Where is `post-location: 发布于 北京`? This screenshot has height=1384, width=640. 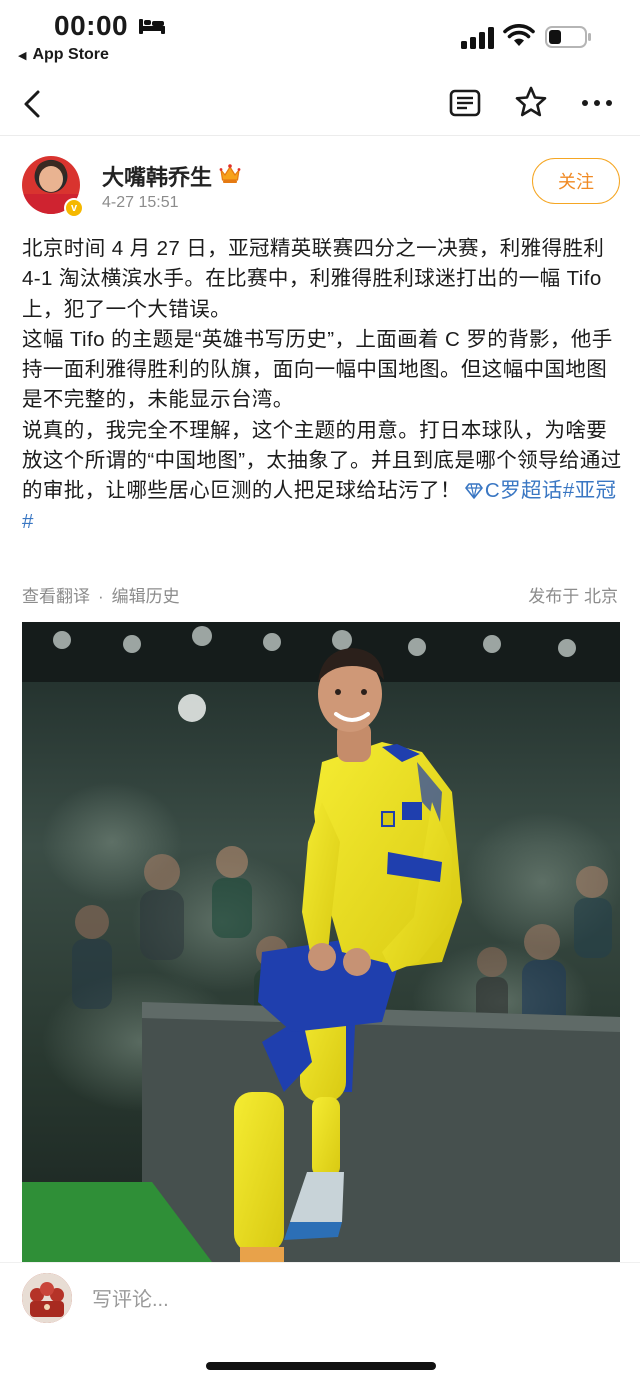 post-location: 发布于 北京 is located at coordinates (573, 596).